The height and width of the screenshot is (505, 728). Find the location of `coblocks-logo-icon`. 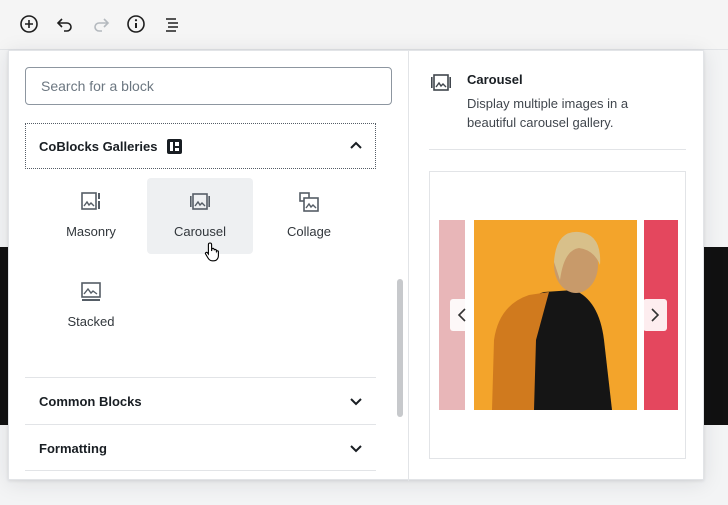

coblocks-logo-icon is located at coordinates (174, 146).